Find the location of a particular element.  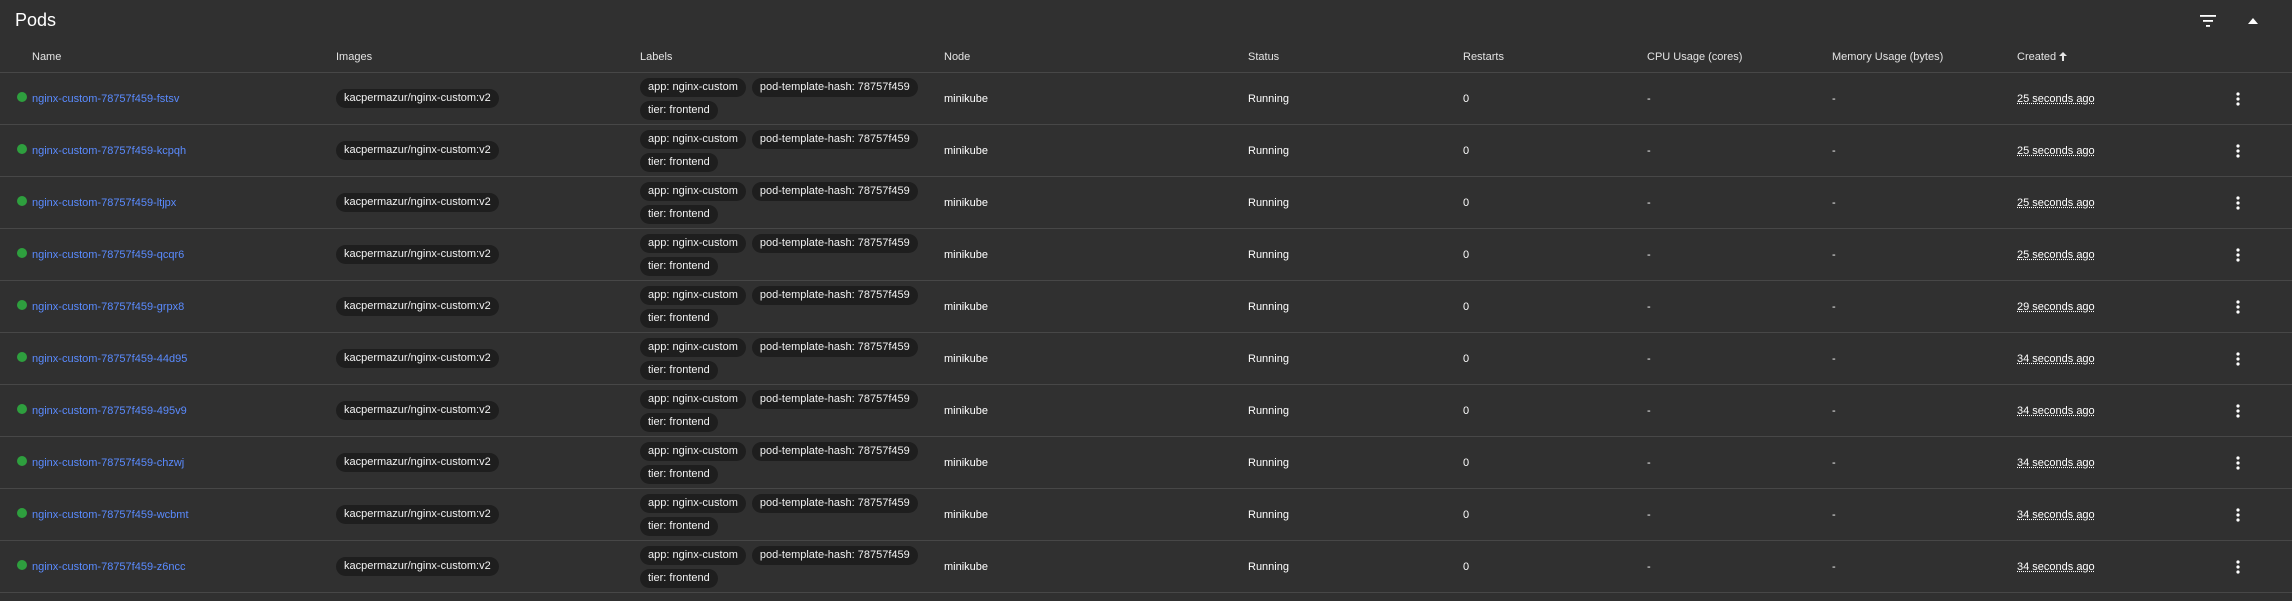

pod-name-link: nginx-custom-78757f459-z6ncc is located at coordinates (108, 567).